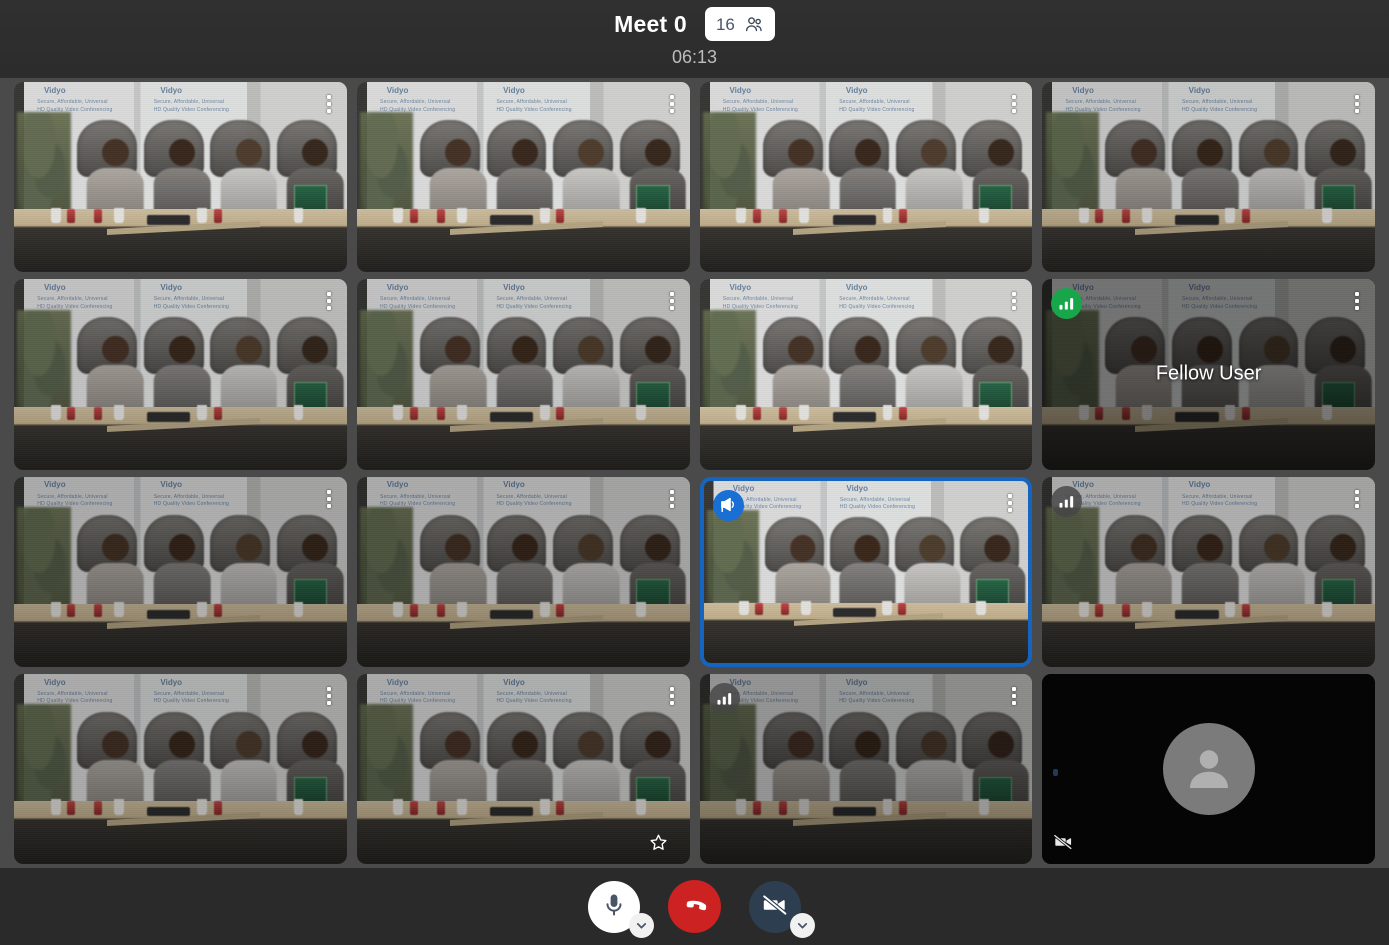 This screenshot has height=945, width=1389. Describe the element at coordinates (650, 24) in the screenshot. I see `page-title: Meet 0` at that location.